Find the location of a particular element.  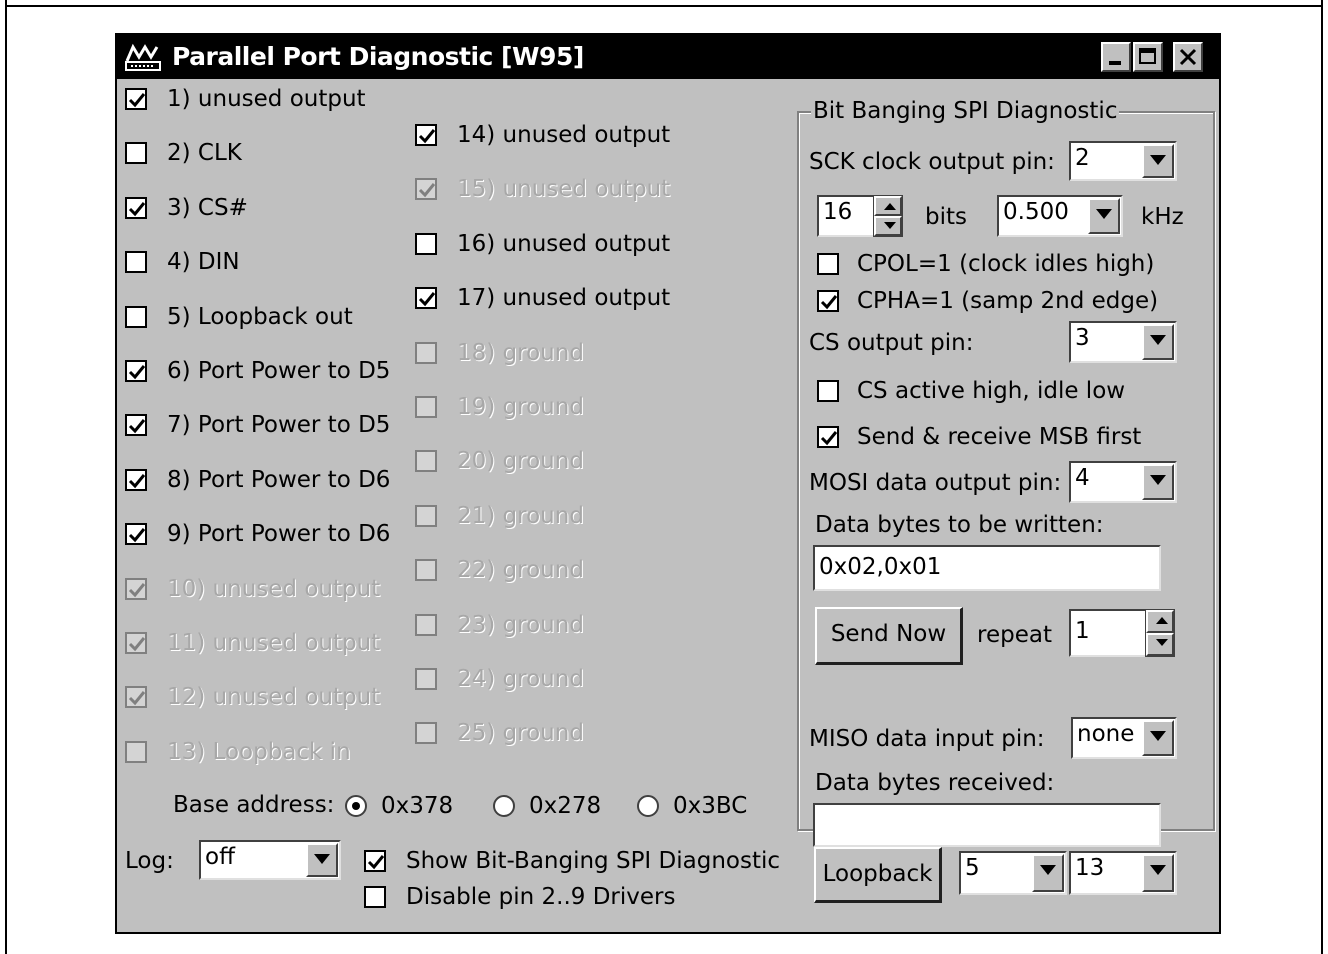

close-icon is located at coordinates (1188, 57).